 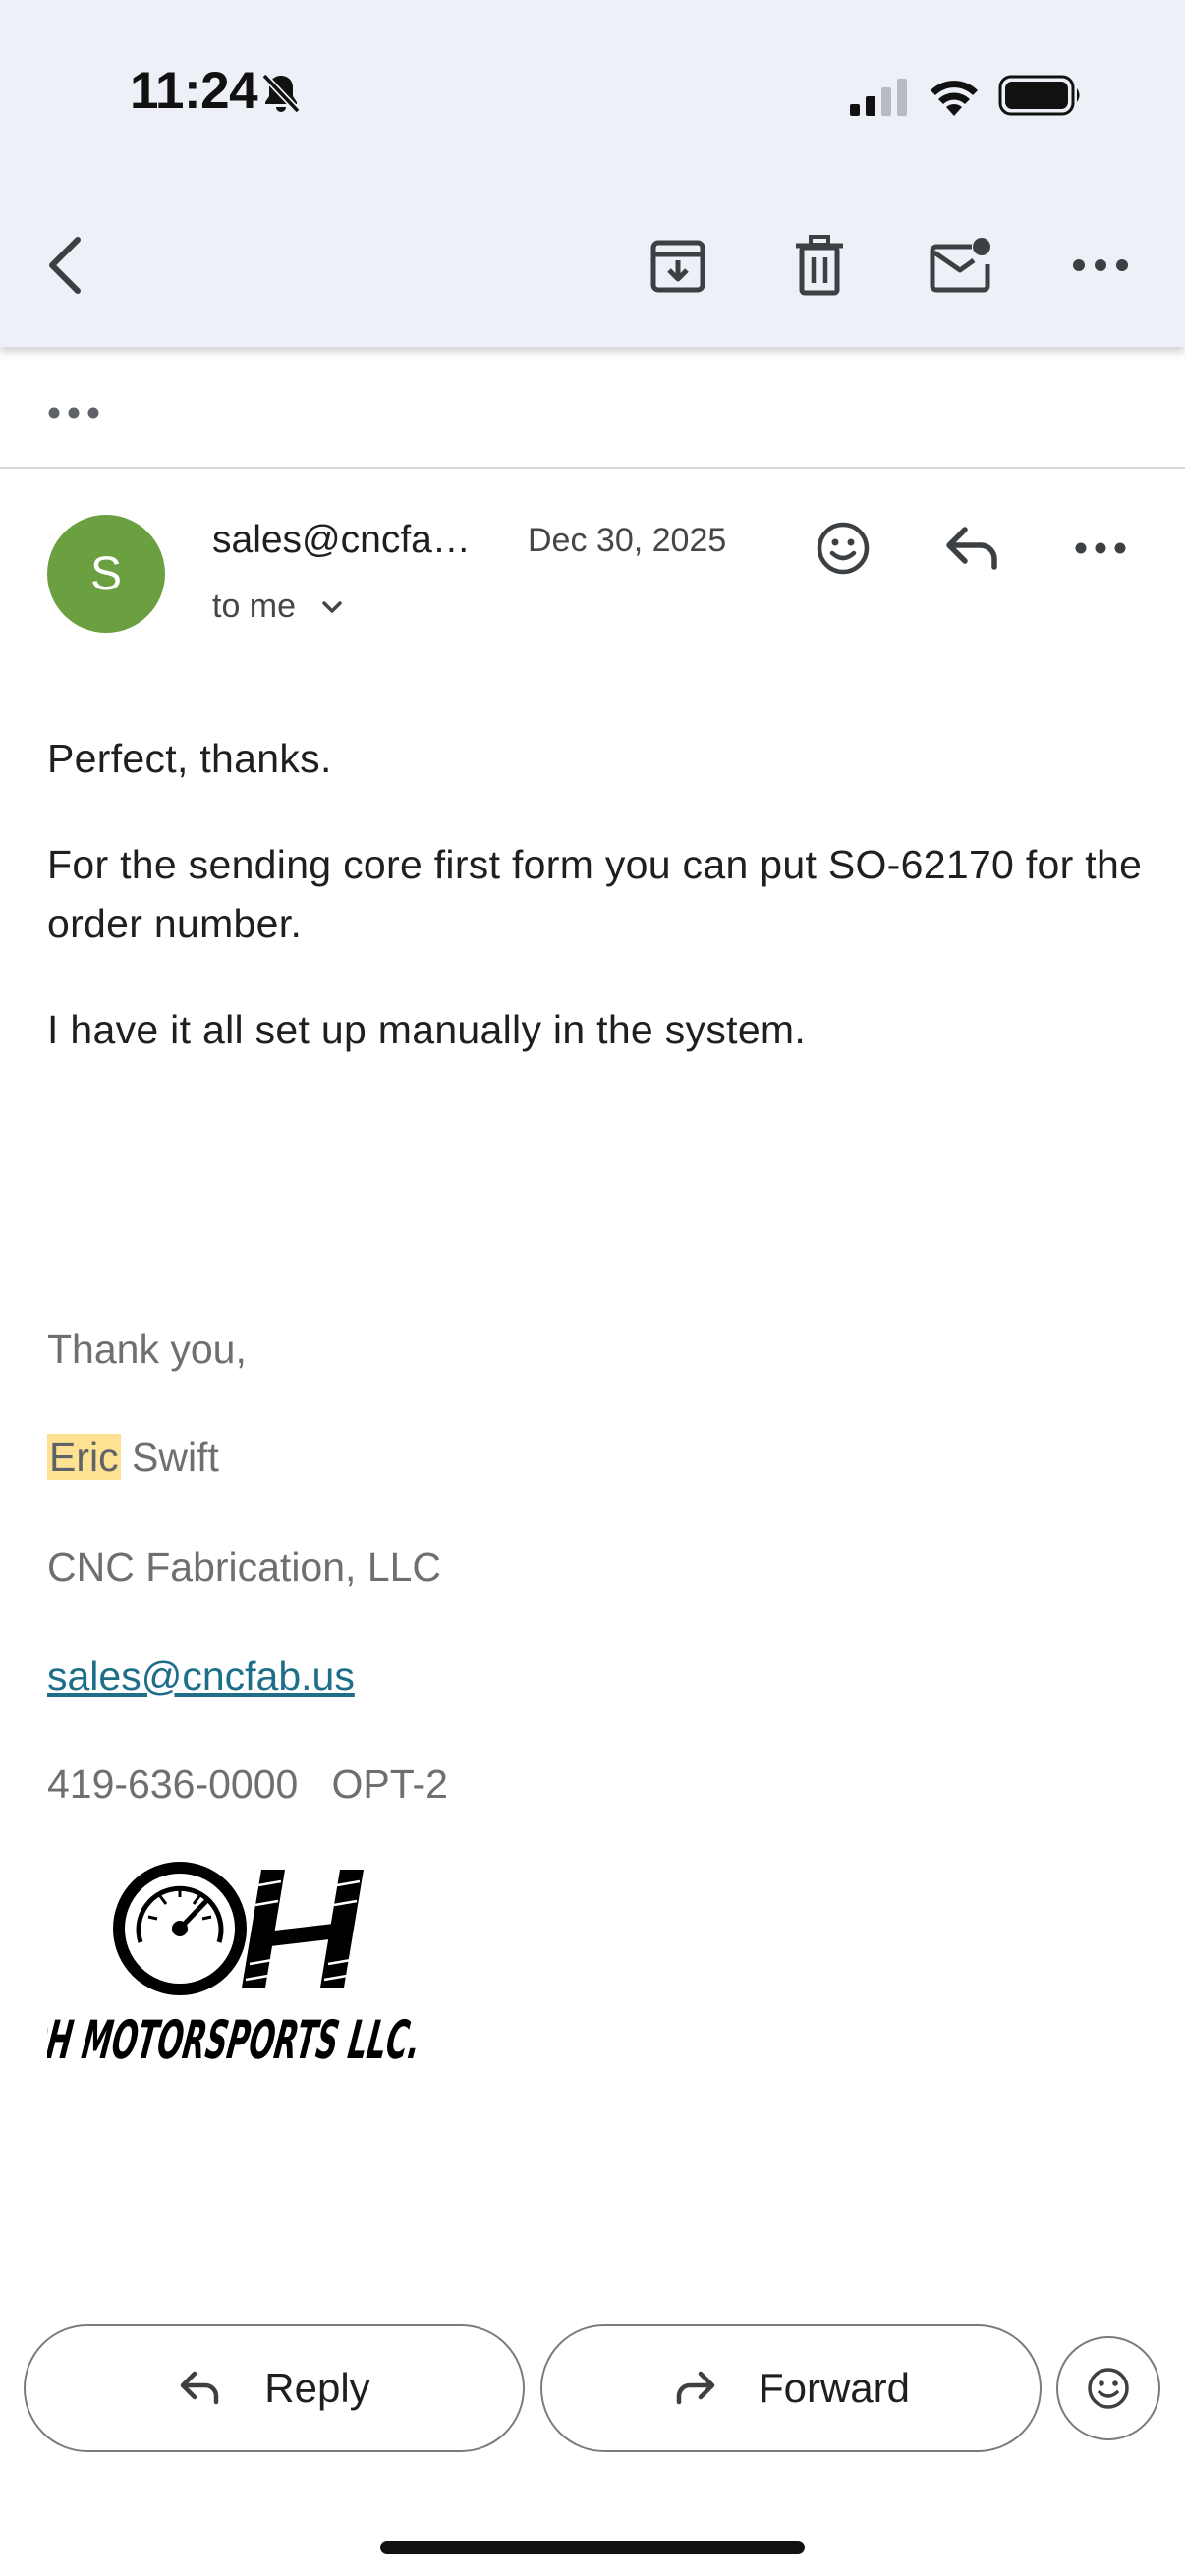 I want to click on reply-label: Reply, so click(x=317, y=2388).